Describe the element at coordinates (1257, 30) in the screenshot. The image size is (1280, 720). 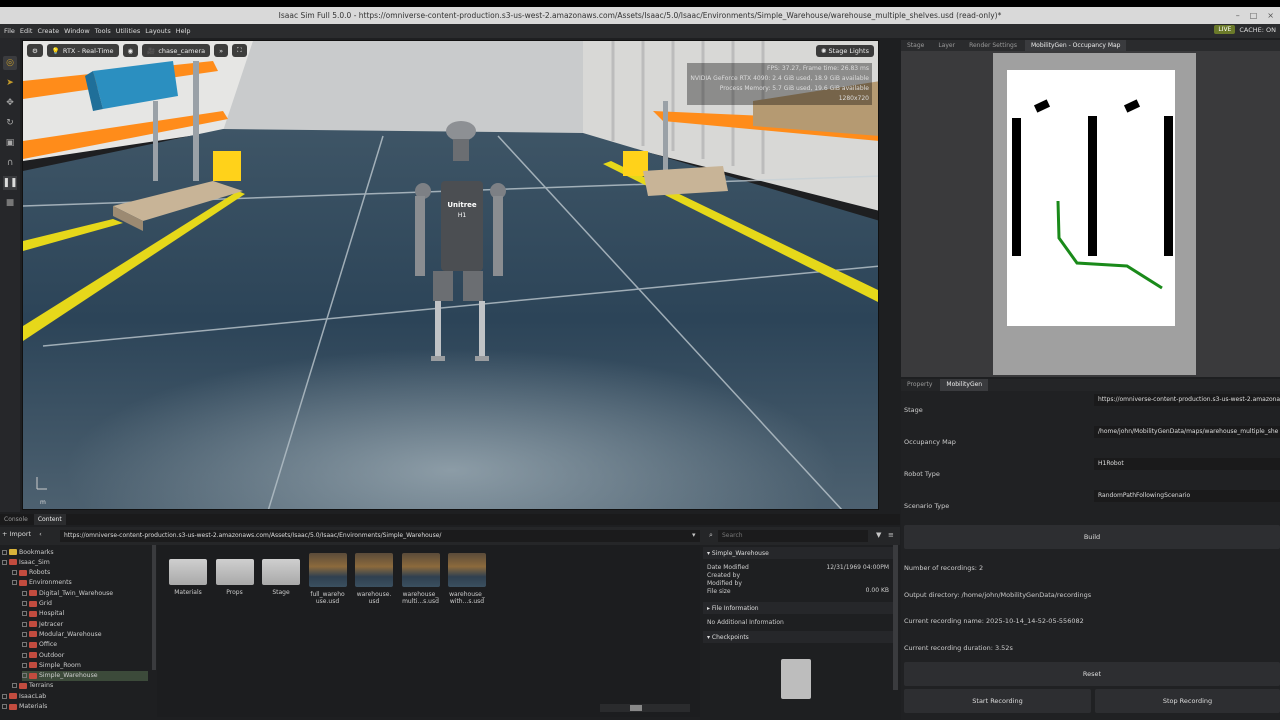
I see `cache-status: CACHE: ON` at that location.